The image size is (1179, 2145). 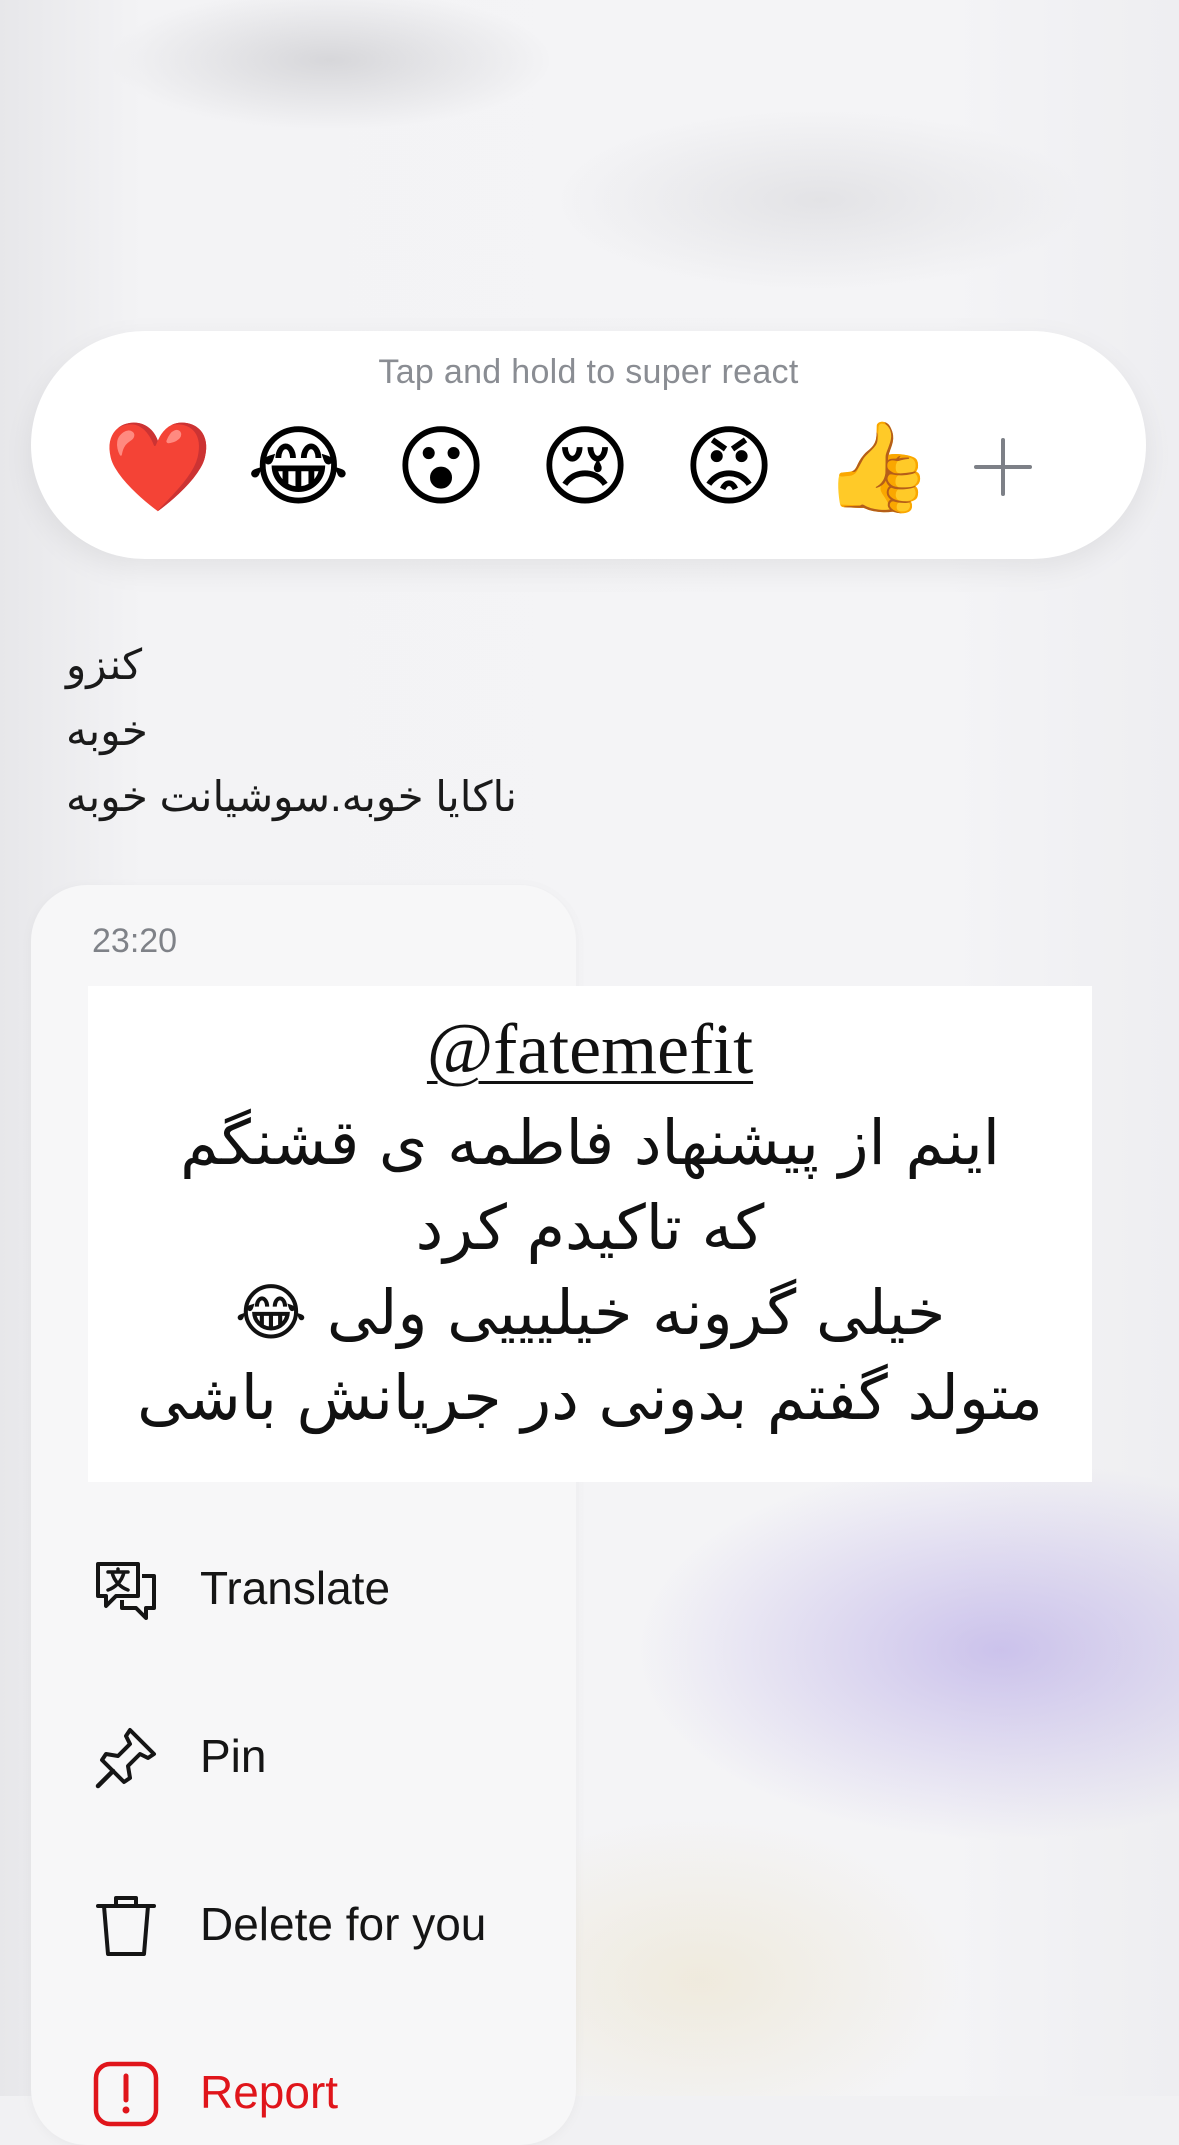 What do you see at coordinates (158, 467) in the screenshot?
I see `reaction-heart: ❤️` at bounding box center [158, 467].